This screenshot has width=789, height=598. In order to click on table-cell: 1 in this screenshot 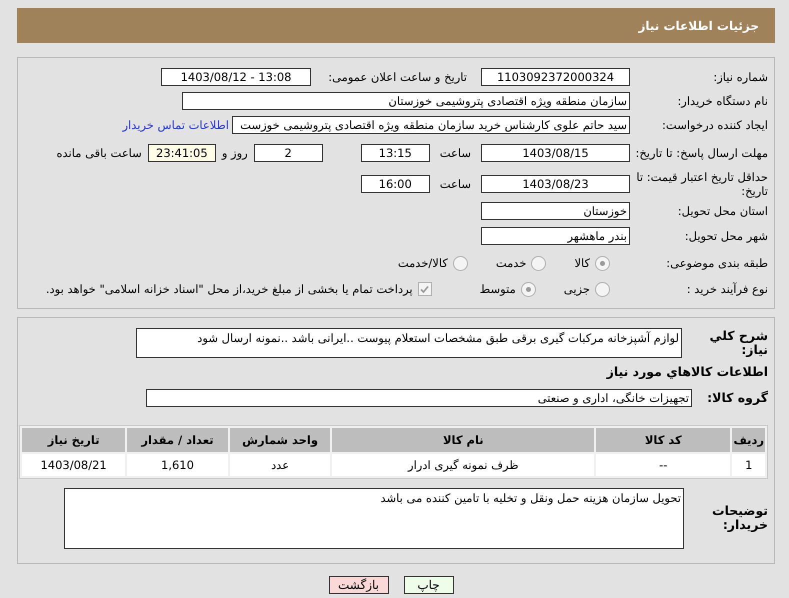, I will do `click(748, 465)`.